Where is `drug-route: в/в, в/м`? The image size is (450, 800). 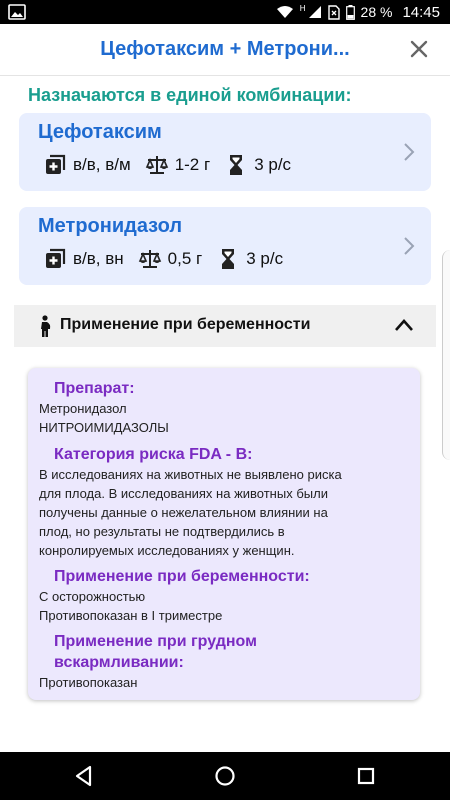 drug-route: в/в, в/м is located at coordinates (102, 164).